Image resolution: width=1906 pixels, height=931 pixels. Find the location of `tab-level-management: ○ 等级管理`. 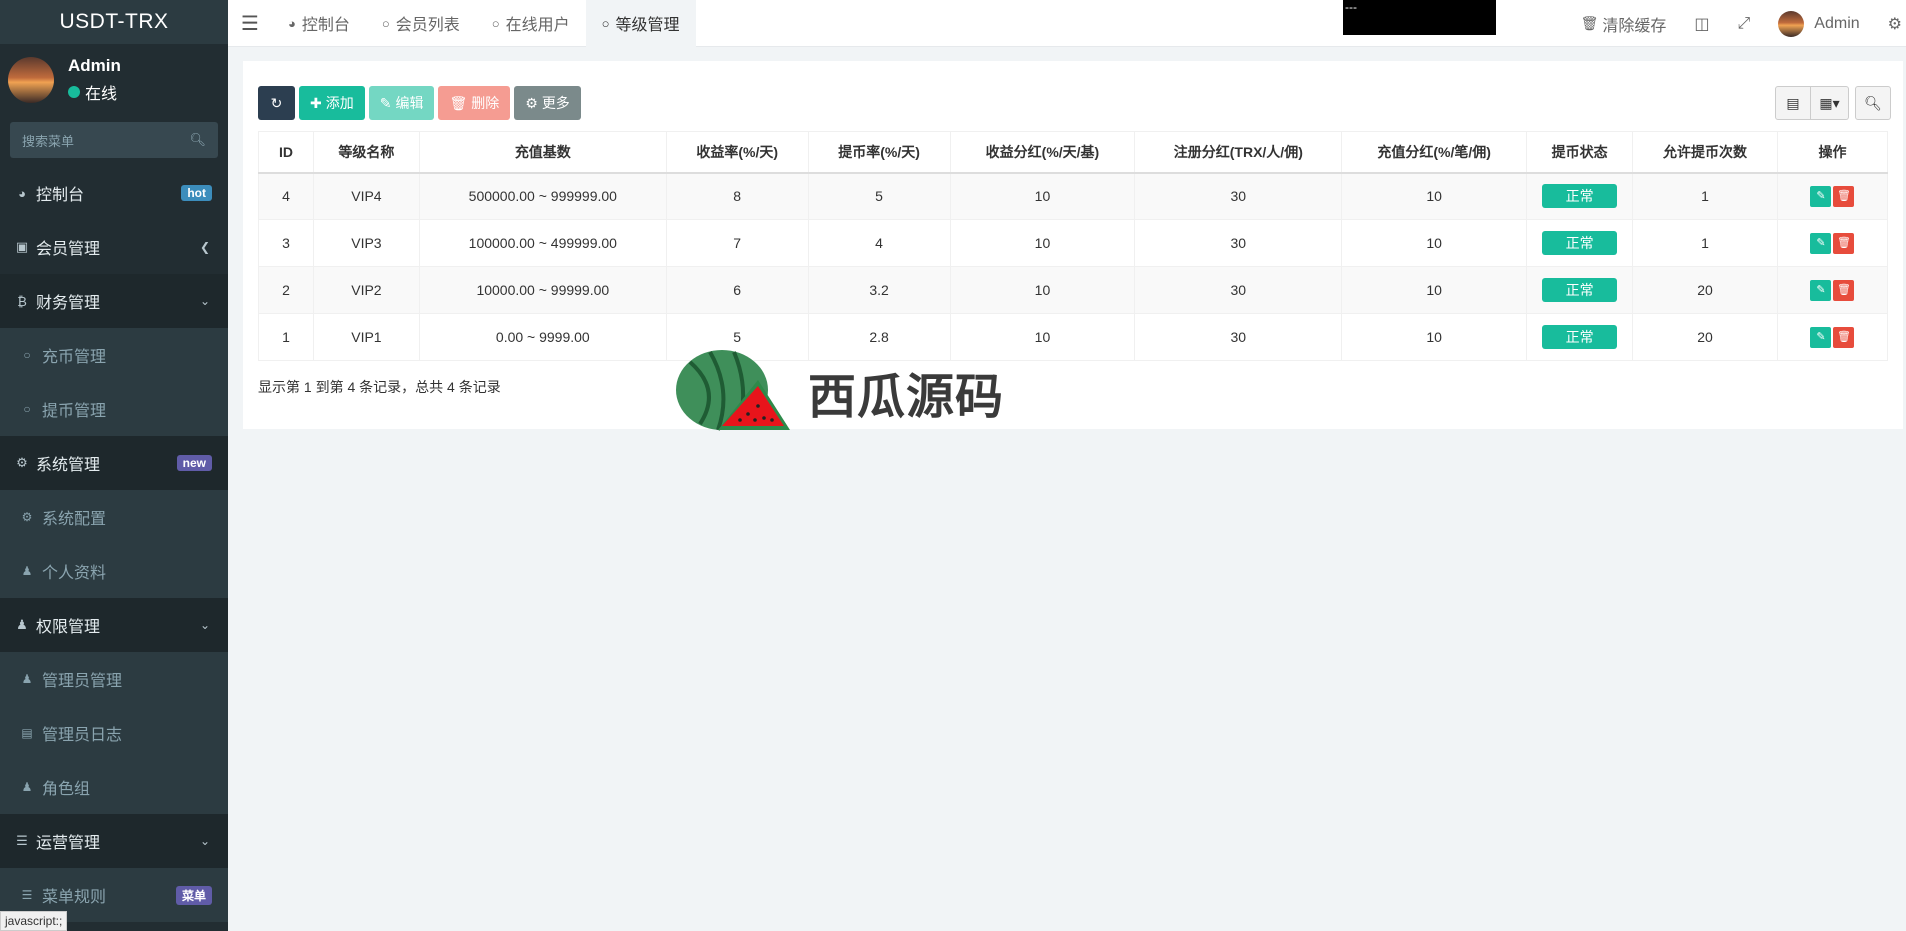

tab-level-management: ○ 等级管理 is located at coordinates (640, 23).